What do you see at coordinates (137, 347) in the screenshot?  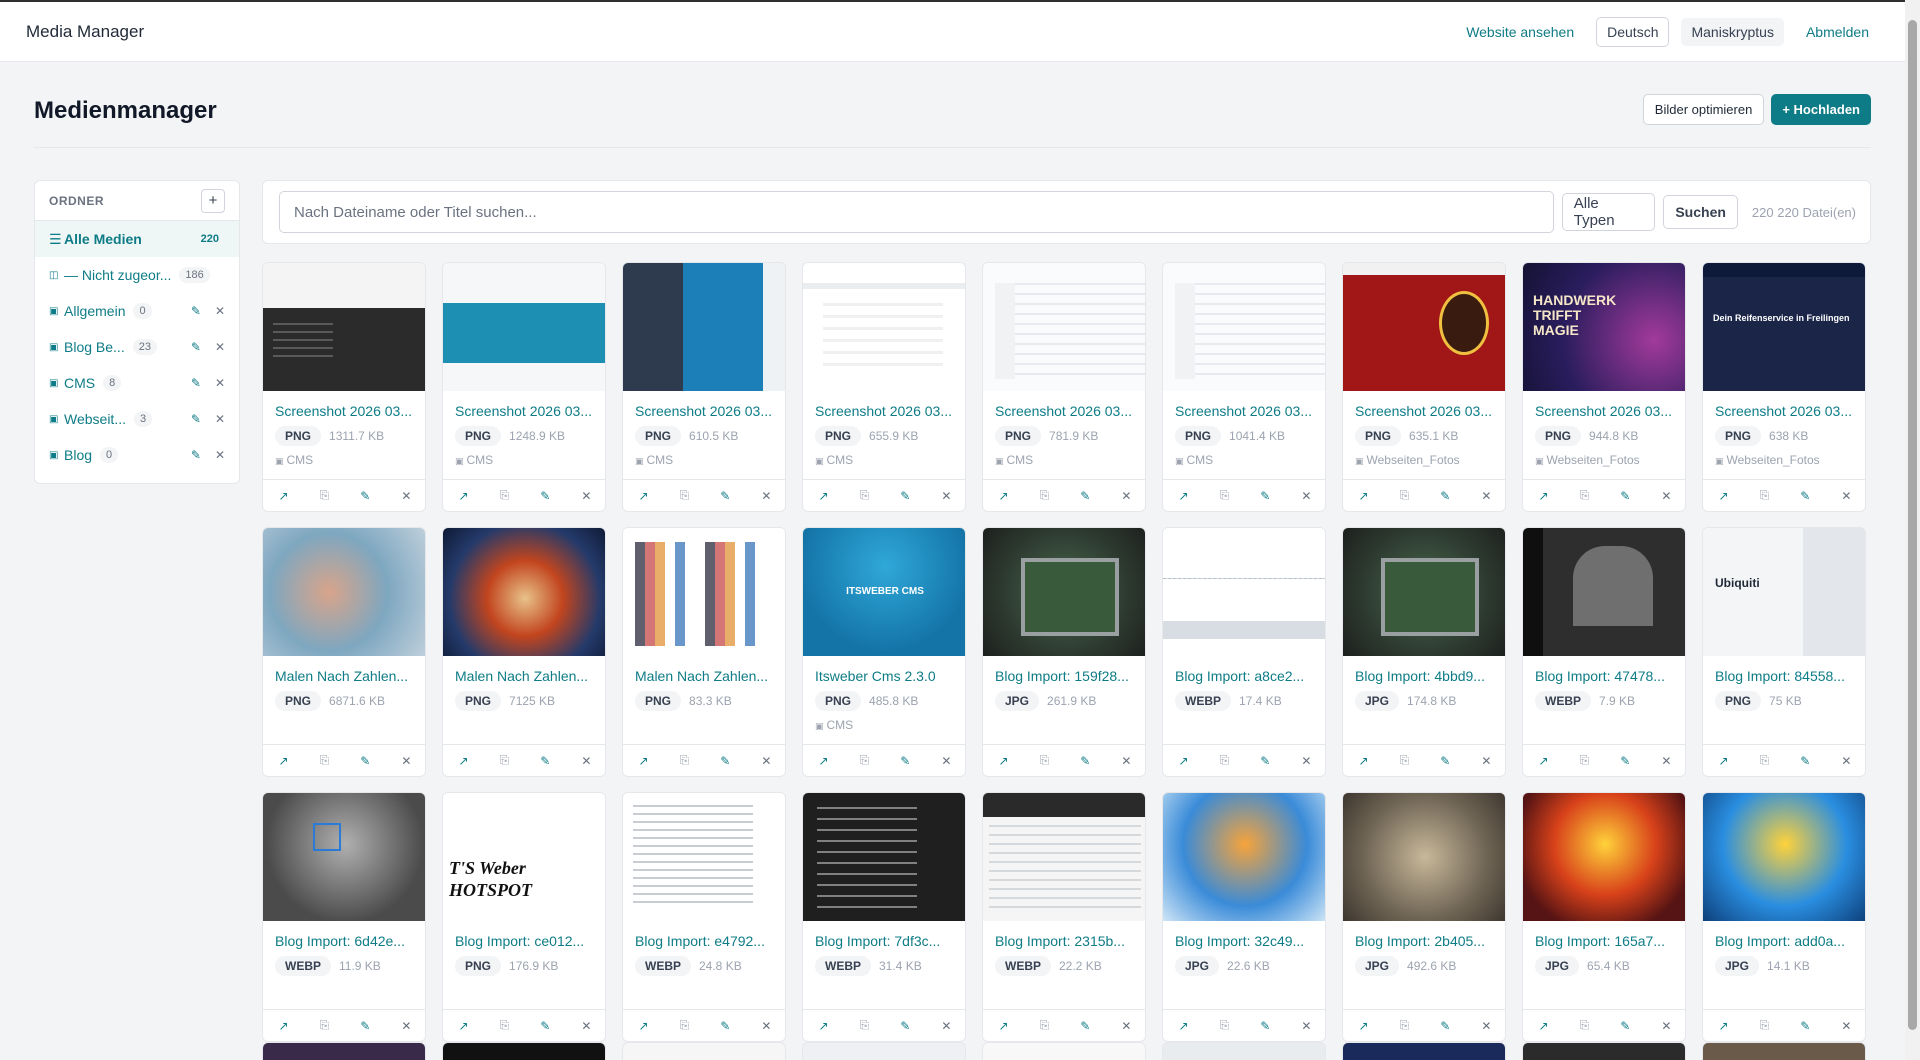 I see `sidebar-folder-item: ▣ Blog Be... 23 ✎ ✕` at bounding box center [137, 347].